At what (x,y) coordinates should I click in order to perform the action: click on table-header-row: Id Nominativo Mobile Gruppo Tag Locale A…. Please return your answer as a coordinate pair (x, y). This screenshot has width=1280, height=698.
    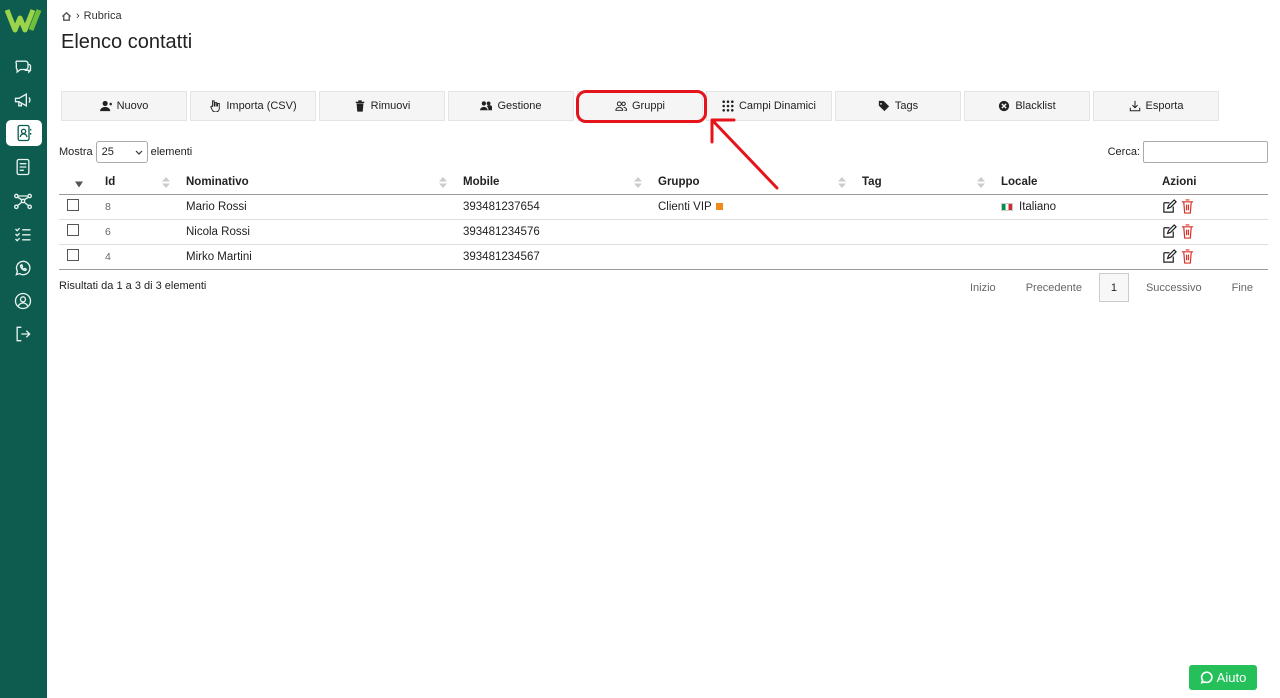
    Looking at the image, I should click on (663, 183).